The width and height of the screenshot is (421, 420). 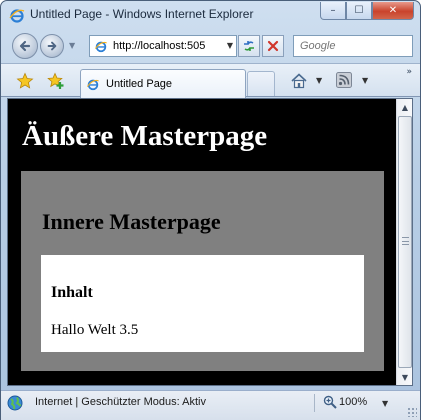 What do you see at coordinates (405, 377) in the screenshot?
I see `scroll-down-arrow-icon: ▼` at bounding box center [405, 377].